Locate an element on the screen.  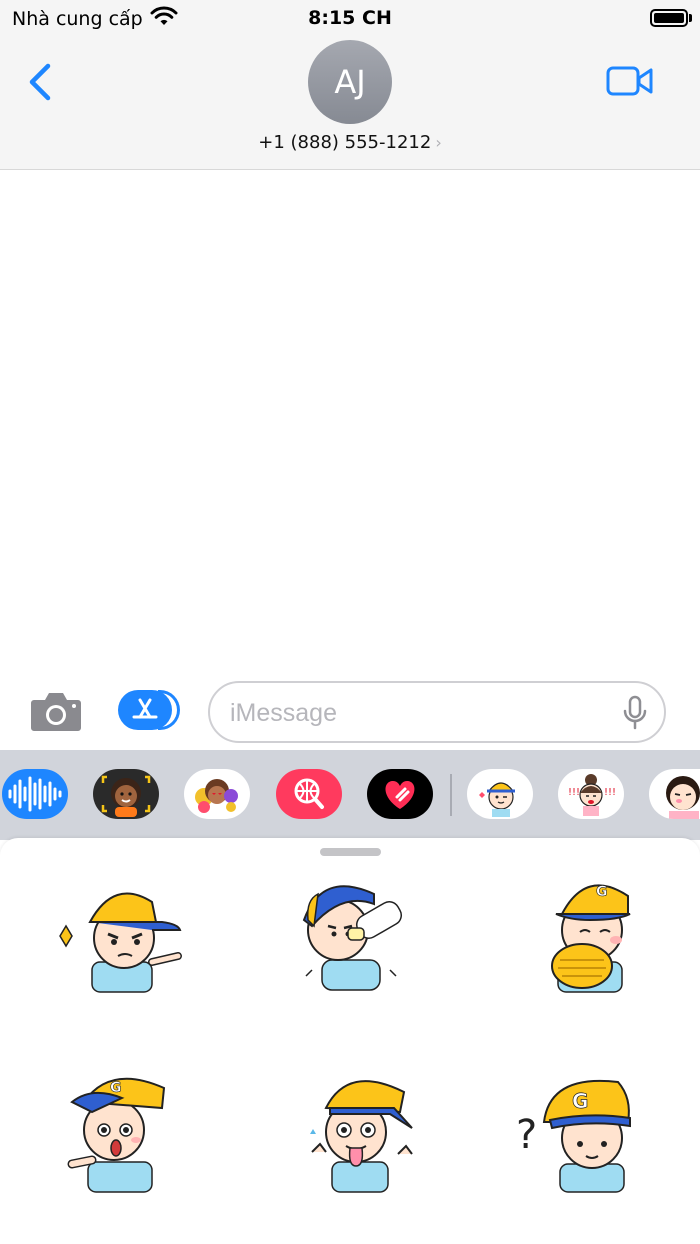
girl-sticker-icon: !!! !!! is located at coordinates (592, 795).